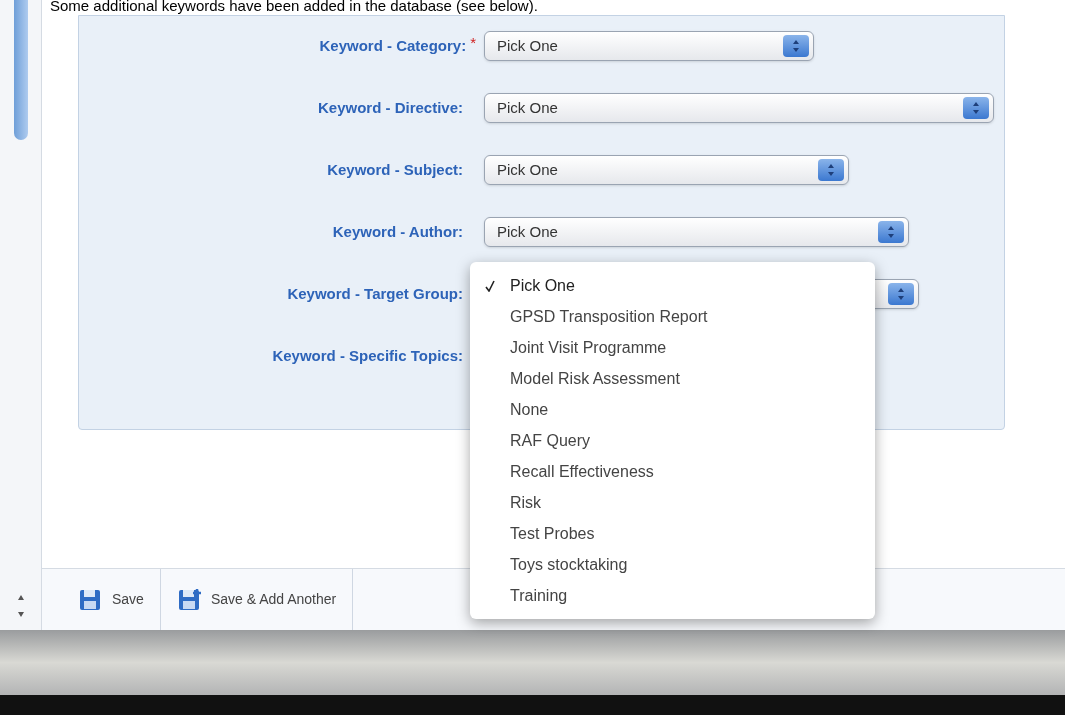  I want to click on disk-plus-icon, so click(189, 599).